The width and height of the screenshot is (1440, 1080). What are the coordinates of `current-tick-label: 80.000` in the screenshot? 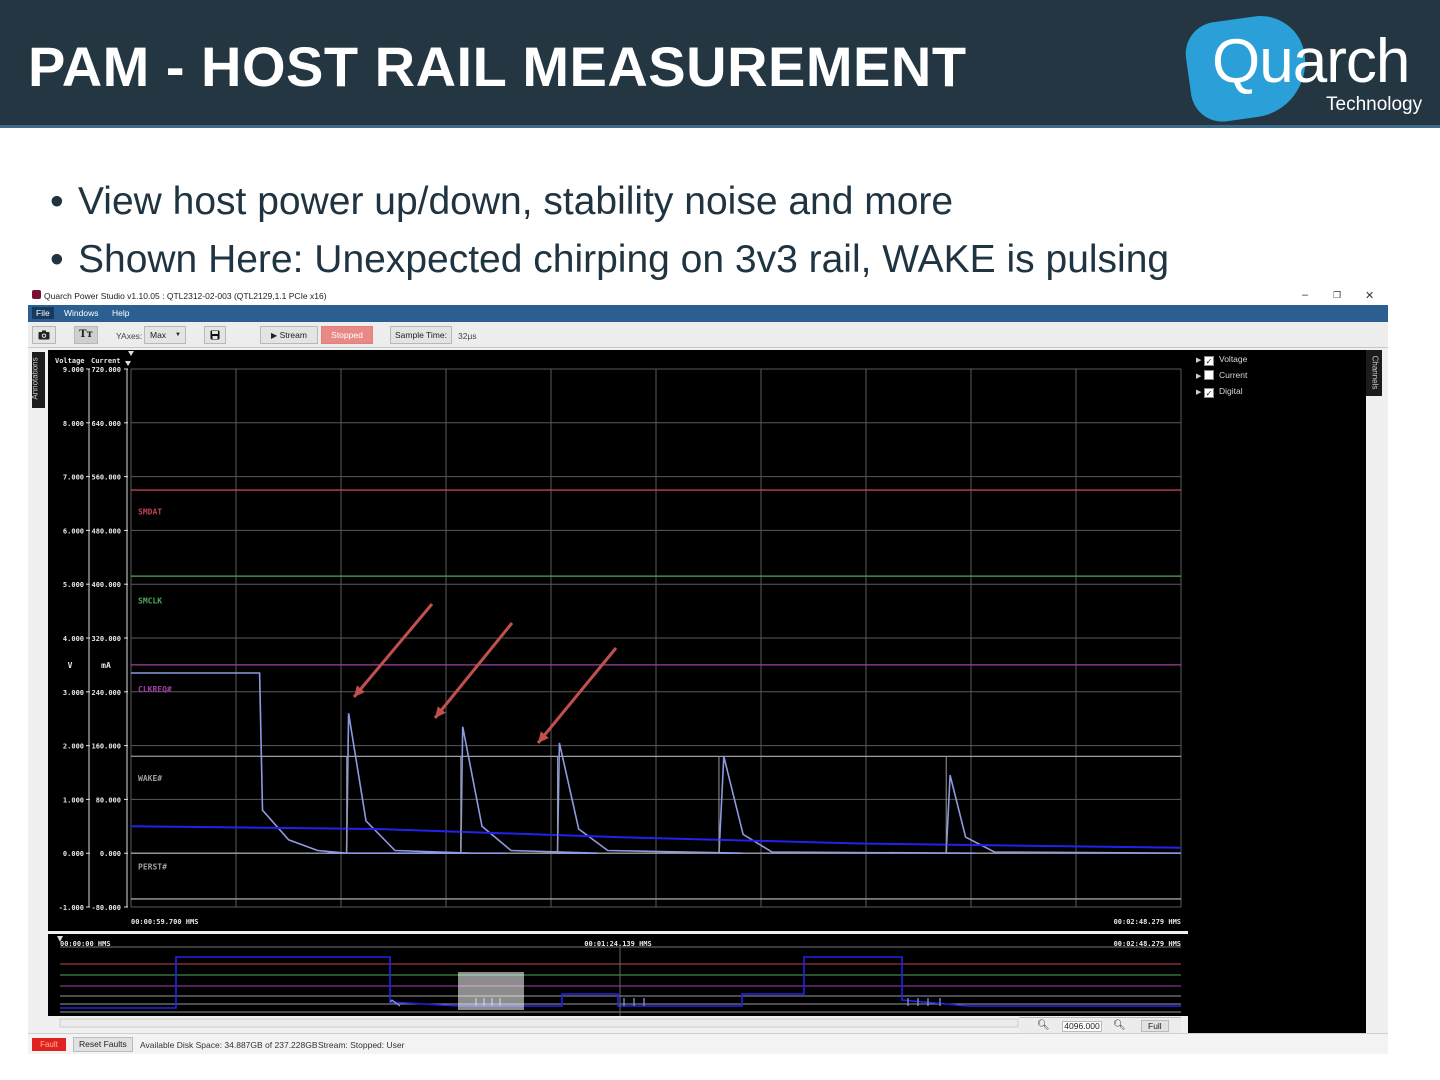 It's located at (108, 800).